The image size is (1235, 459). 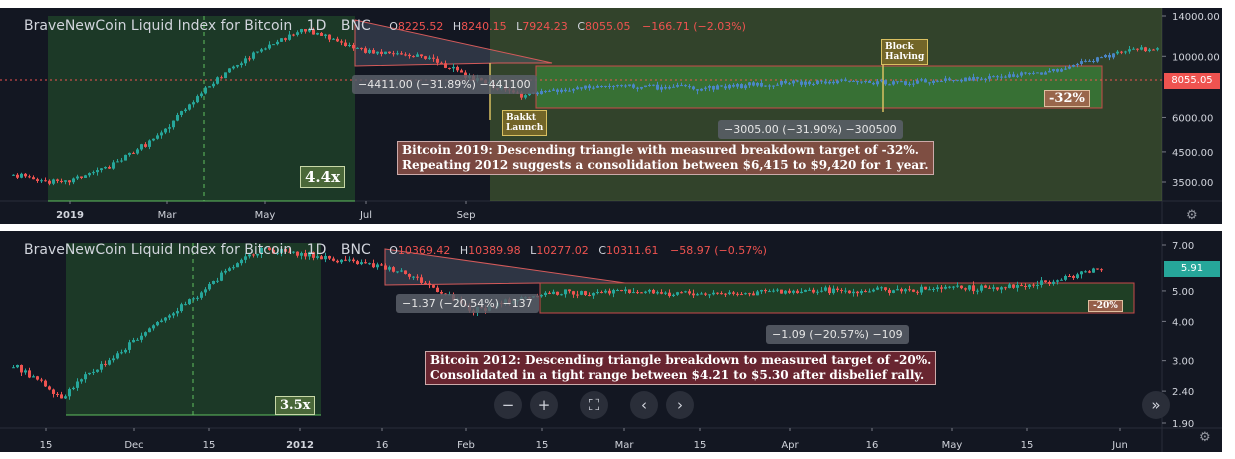 What do you see at coordinates (644, 405) in the screenshot?
I see `scroll-left-button: ‹` at bounding box center [644, 405].